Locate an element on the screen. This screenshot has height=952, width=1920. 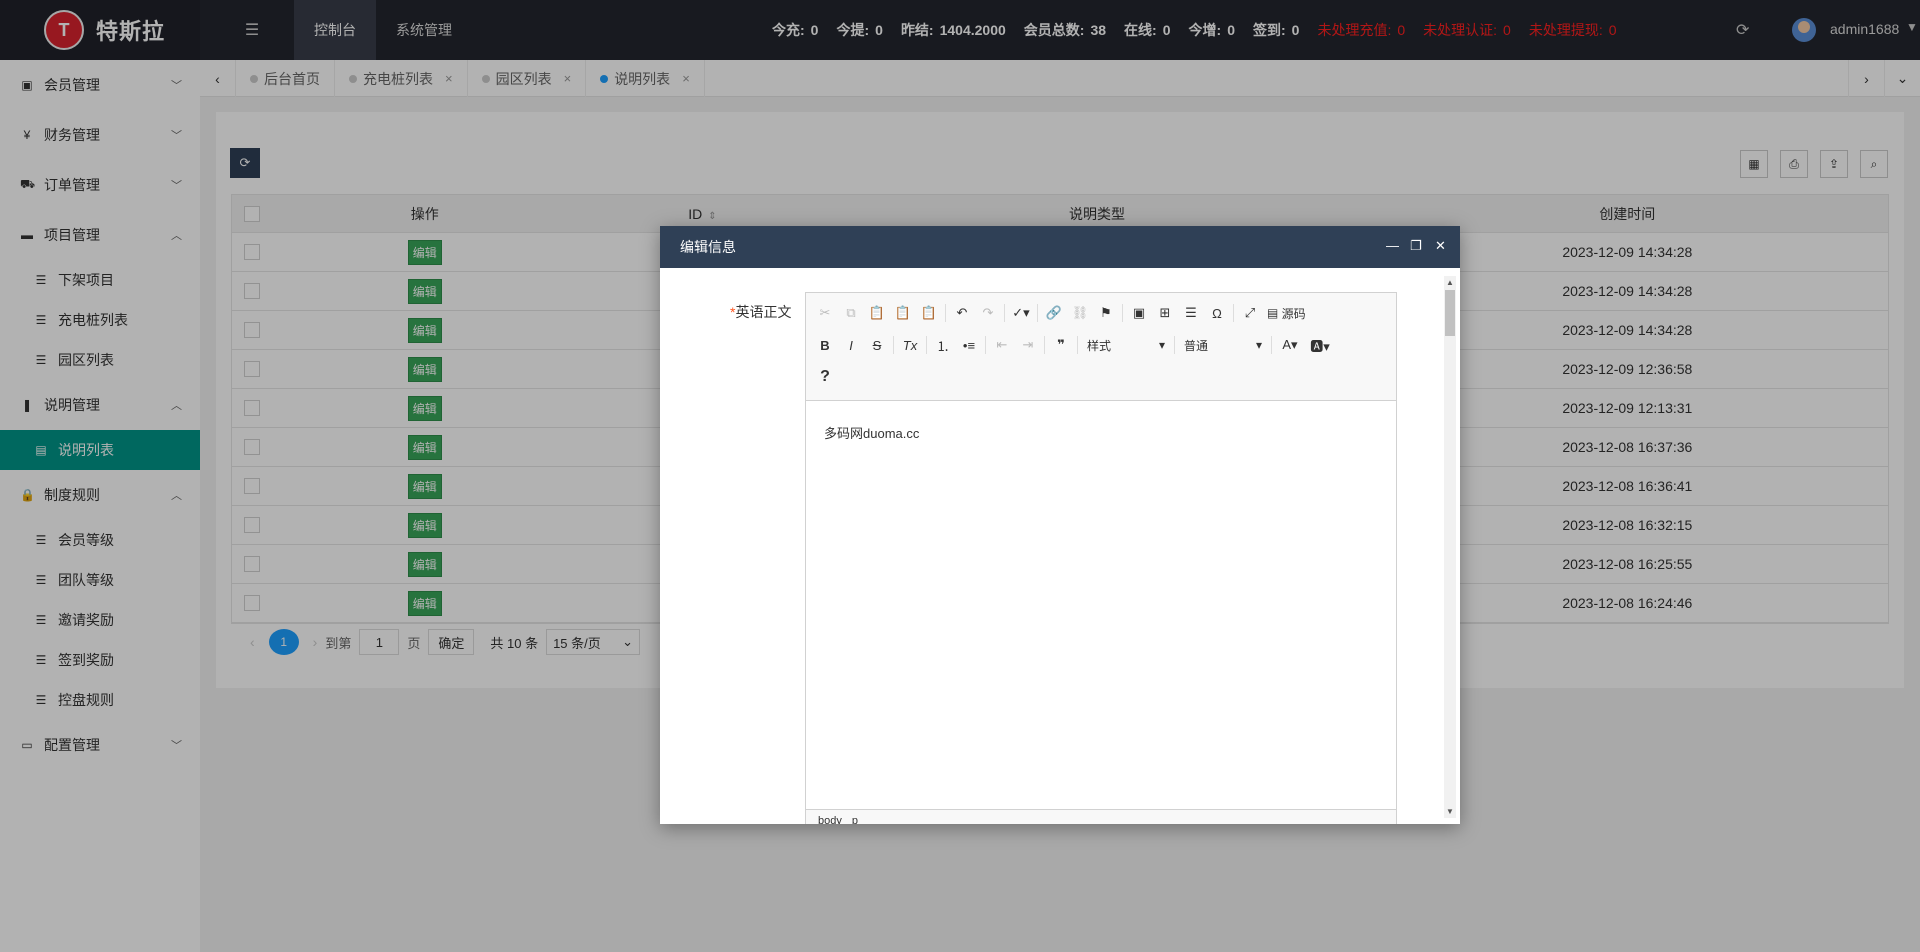
styles-combo: 样式 ▾ is located at coordinates (1126, 345).